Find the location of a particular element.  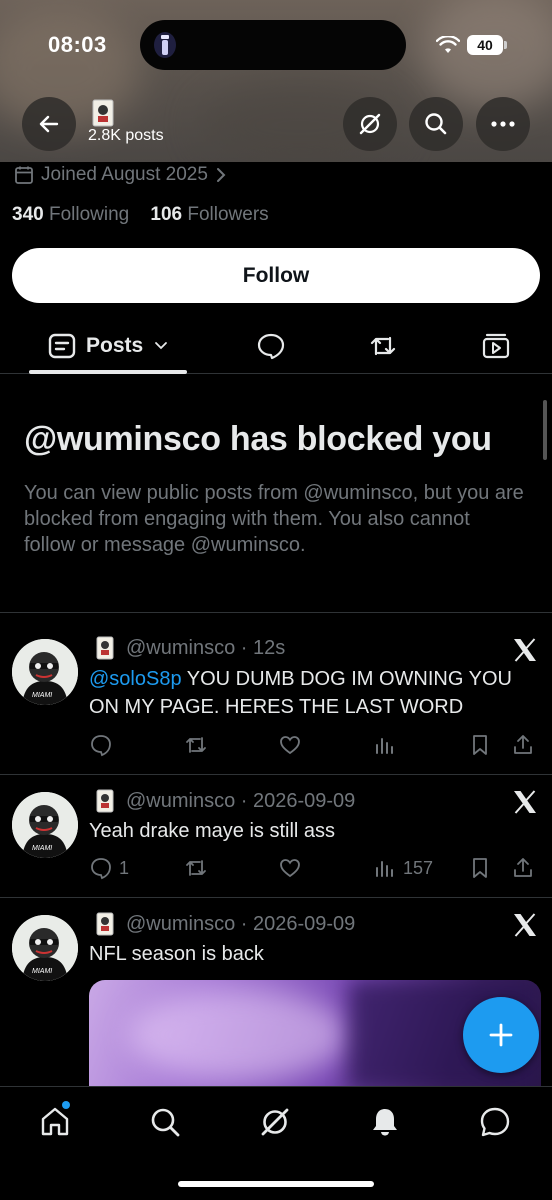

following-count: 340 is located at coordinates (28, 214).